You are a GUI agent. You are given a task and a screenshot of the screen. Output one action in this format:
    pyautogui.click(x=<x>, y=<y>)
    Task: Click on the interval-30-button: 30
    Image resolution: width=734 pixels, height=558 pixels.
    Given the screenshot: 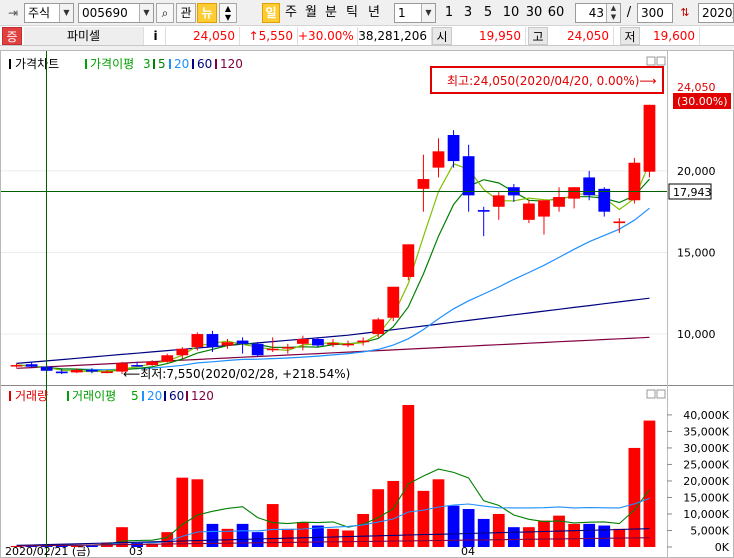 What is the action you would take?
    pyautogui.click(x=534, y=13)
    